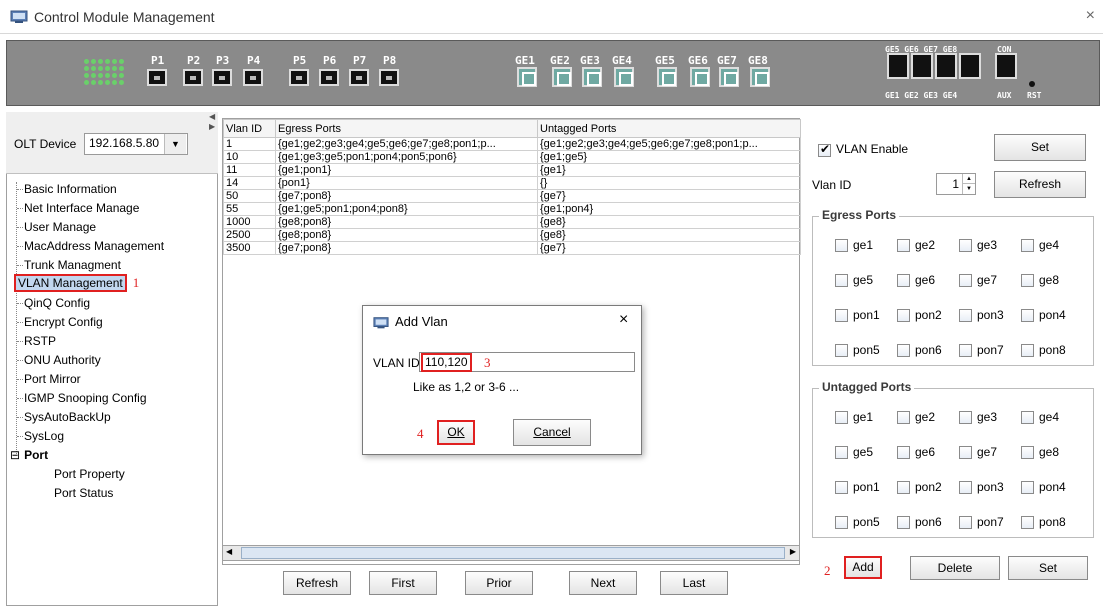 This screenshot has height=606, width=1103. Describe the element at coordinates (1027, 487) in the screenshot. I see `untagged-checkbox-pon4` at that location.